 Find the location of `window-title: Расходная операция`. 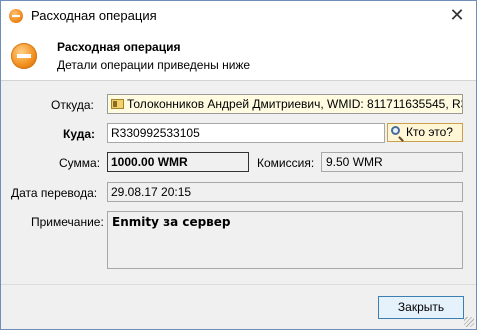

window-title: Расходная операция is located at coordinates (94, 15).